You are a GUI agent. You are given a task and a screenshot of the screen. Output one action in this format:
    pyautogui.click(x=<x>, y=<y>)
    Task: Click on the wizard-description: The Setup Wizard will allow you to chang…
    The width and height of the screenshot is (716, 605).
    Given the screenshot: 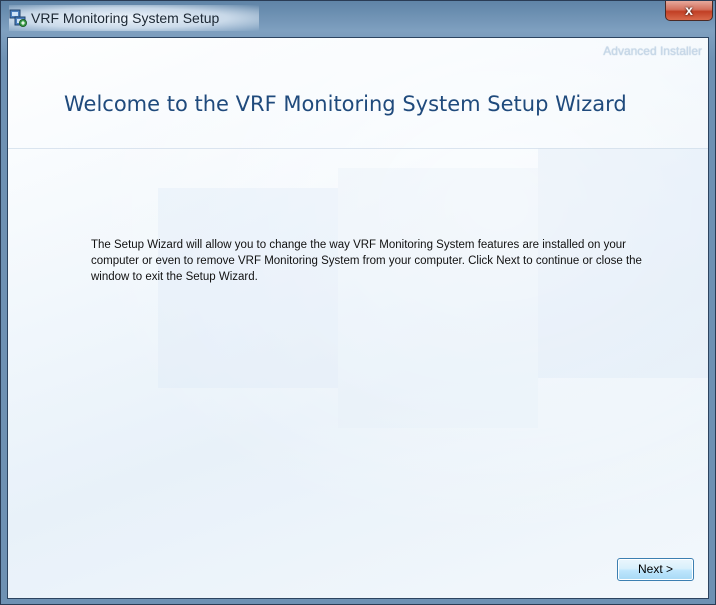 What is the action you would take?
    pyautogui.click(x=366, y=261)
    